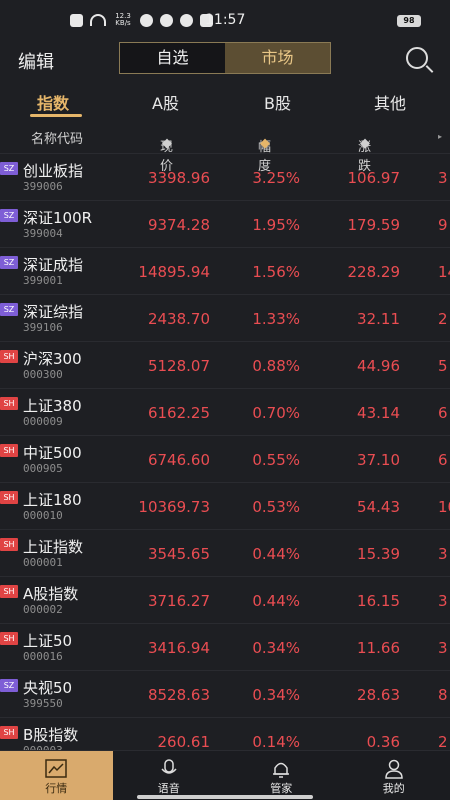 The image size is (450, 800). What do you see at coordinates (166, 20) in the screenshot?
I see `clock-icon` at bounding box center [166, 20].